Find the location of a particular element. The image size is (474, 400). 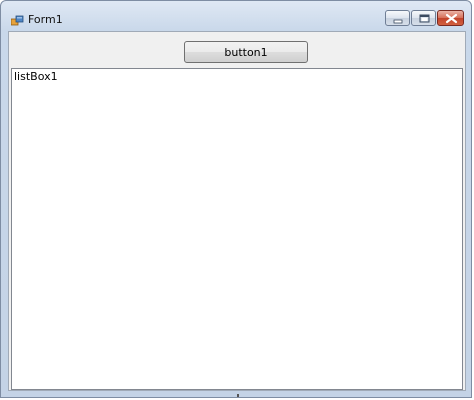

list-item: listBox1 is located at coordinates (36, 76).